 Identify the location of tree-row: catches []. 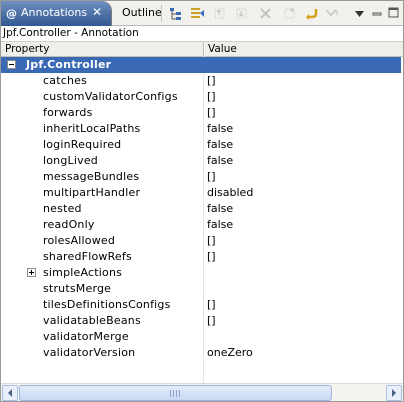
(201, 81).